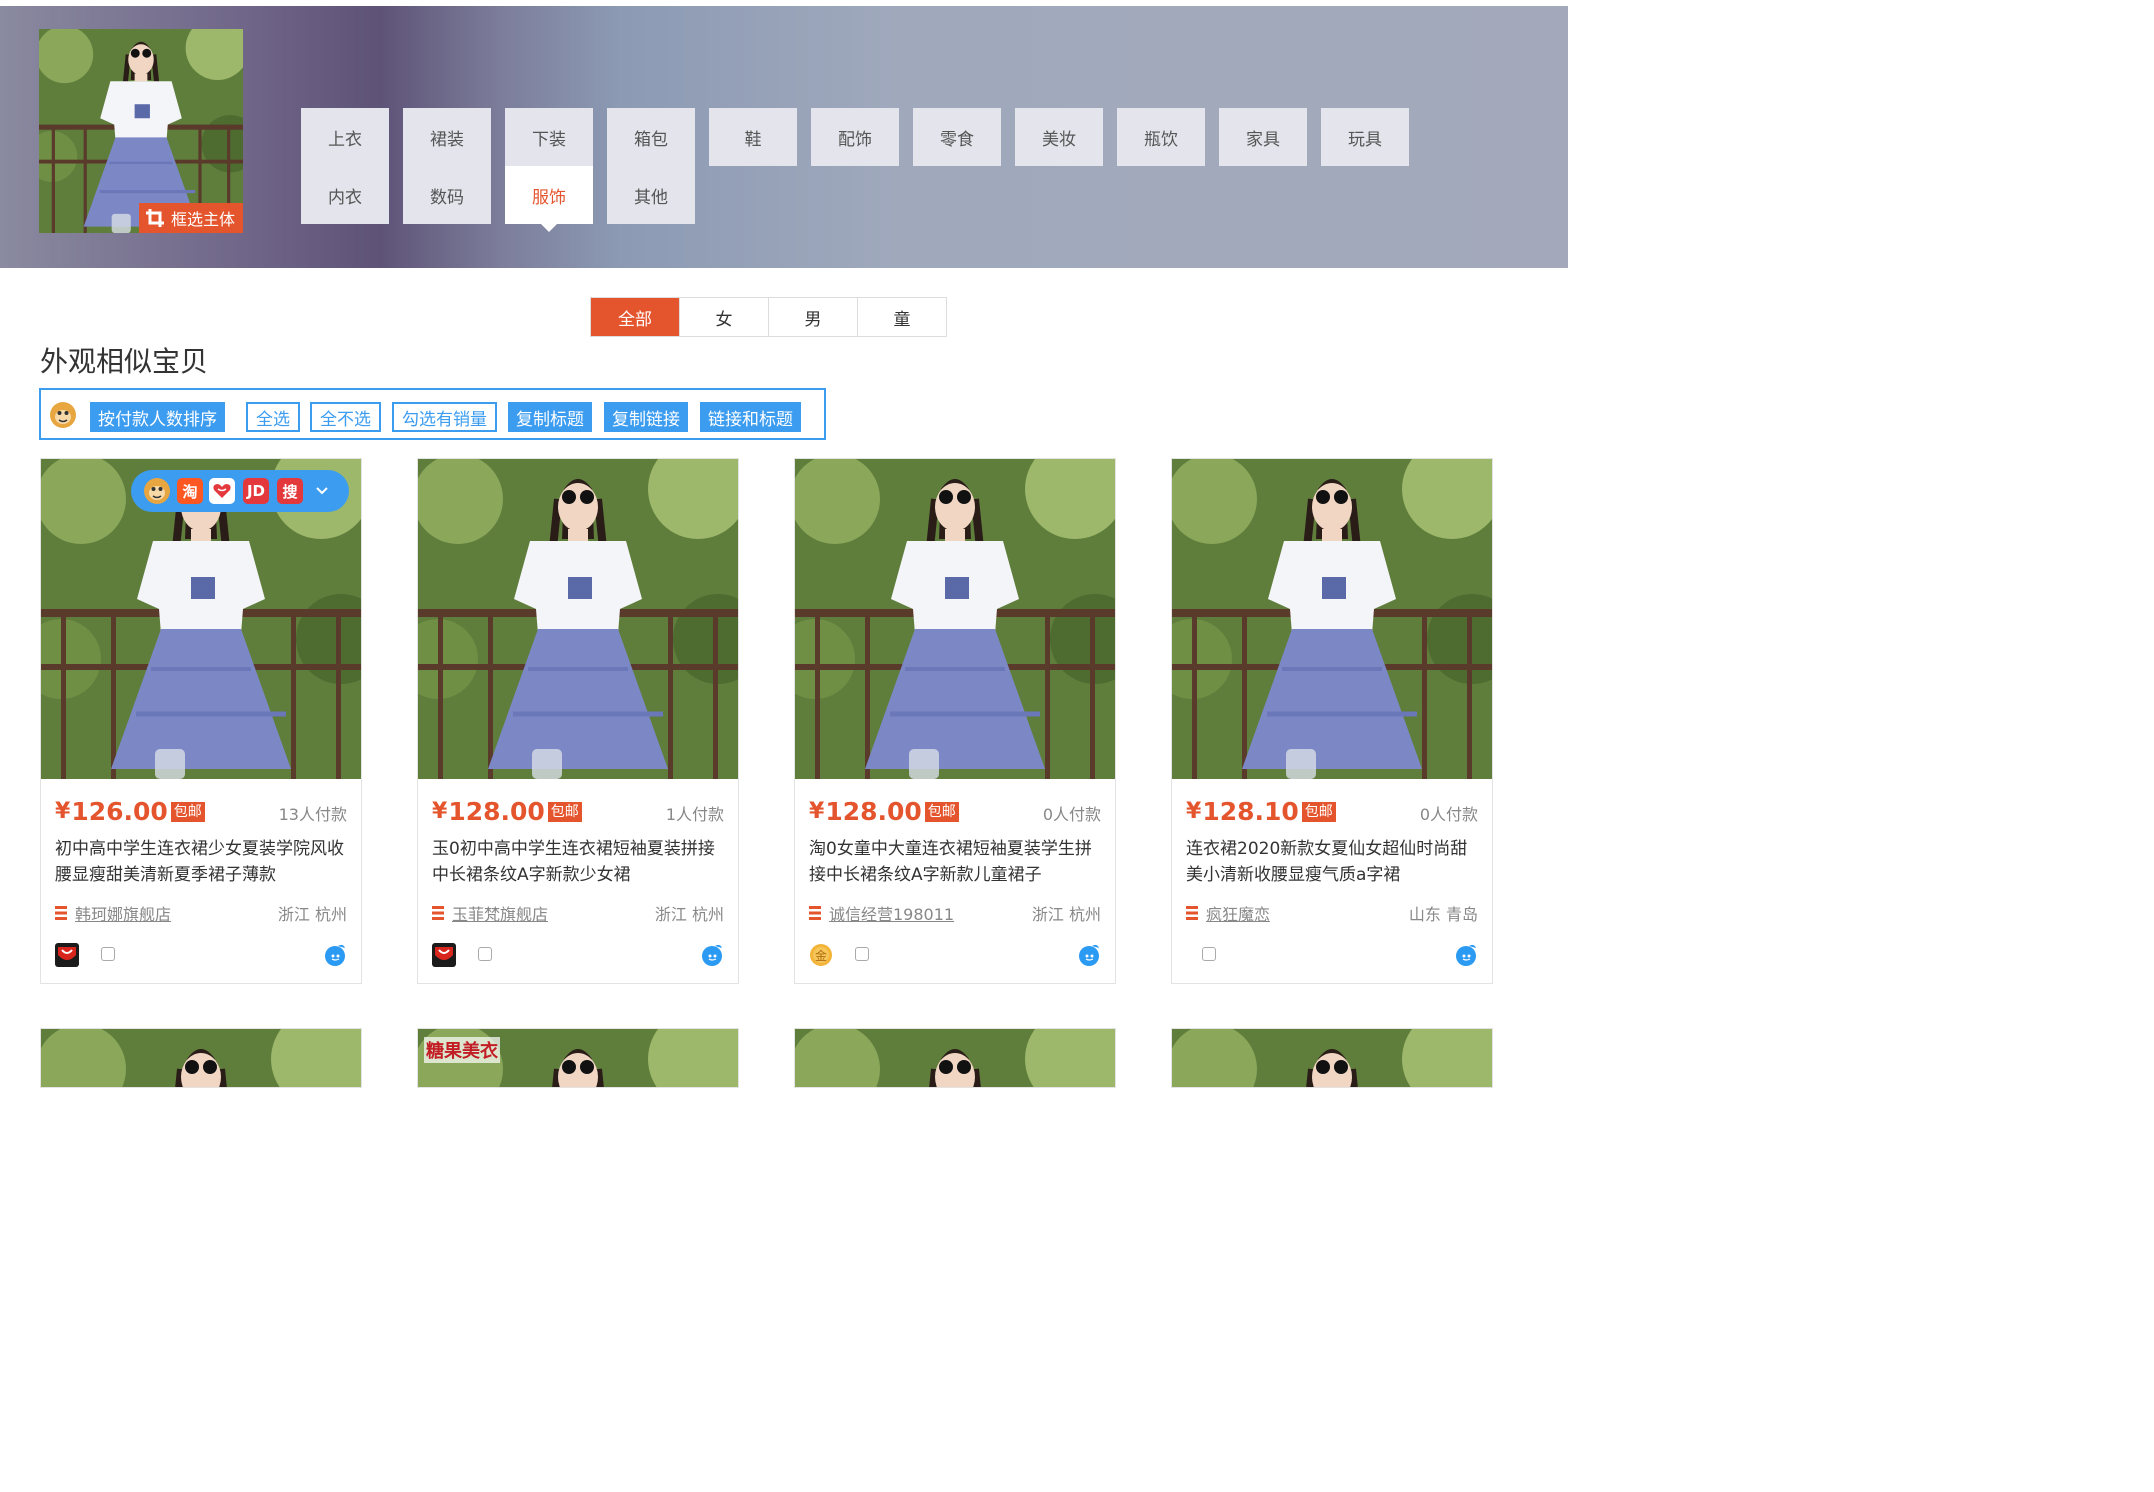 This screenshot has height=1492, width=2154. Describe the element at coordinates (312, 814) in the screenshot. I see `sales-count: 13人付款` at that location.